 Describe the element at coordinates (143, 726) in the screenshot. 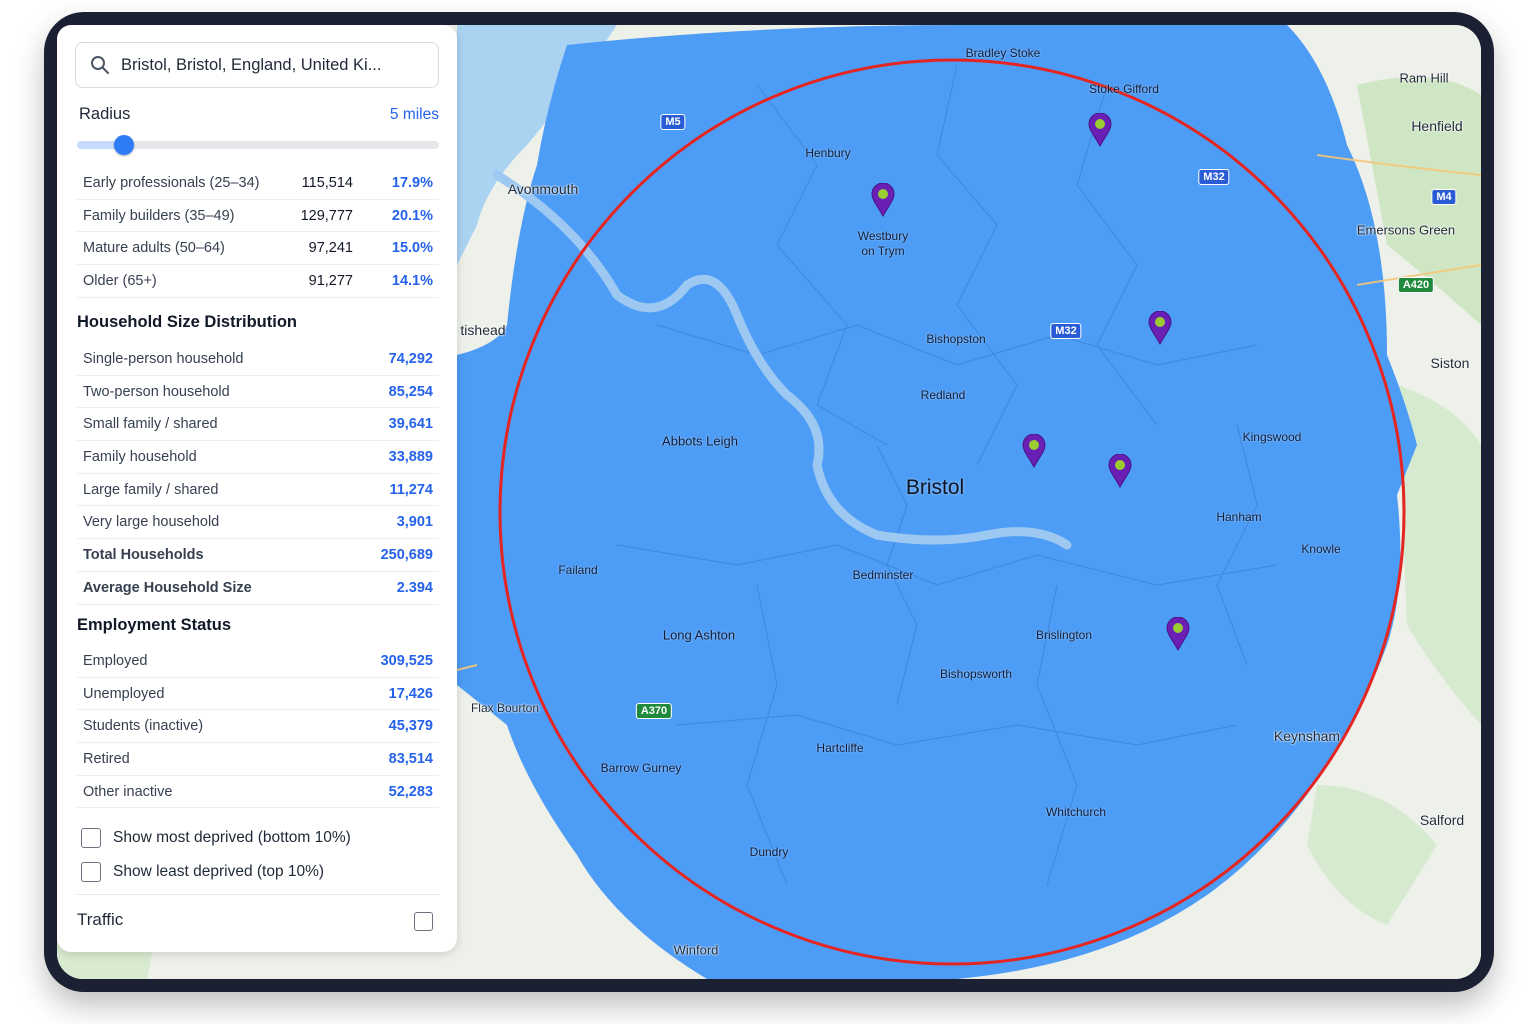

I see `row-label: Students (inactive)` at that location.